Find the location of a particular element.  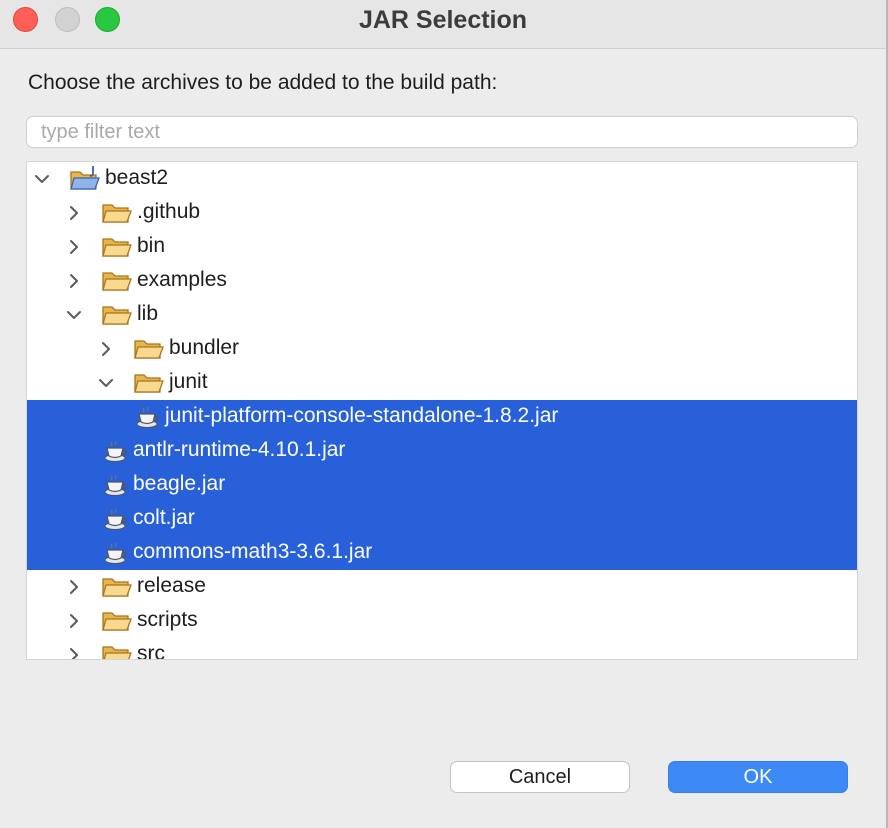

dialog-title: JAR Selection is located at coordinates (443, 20).